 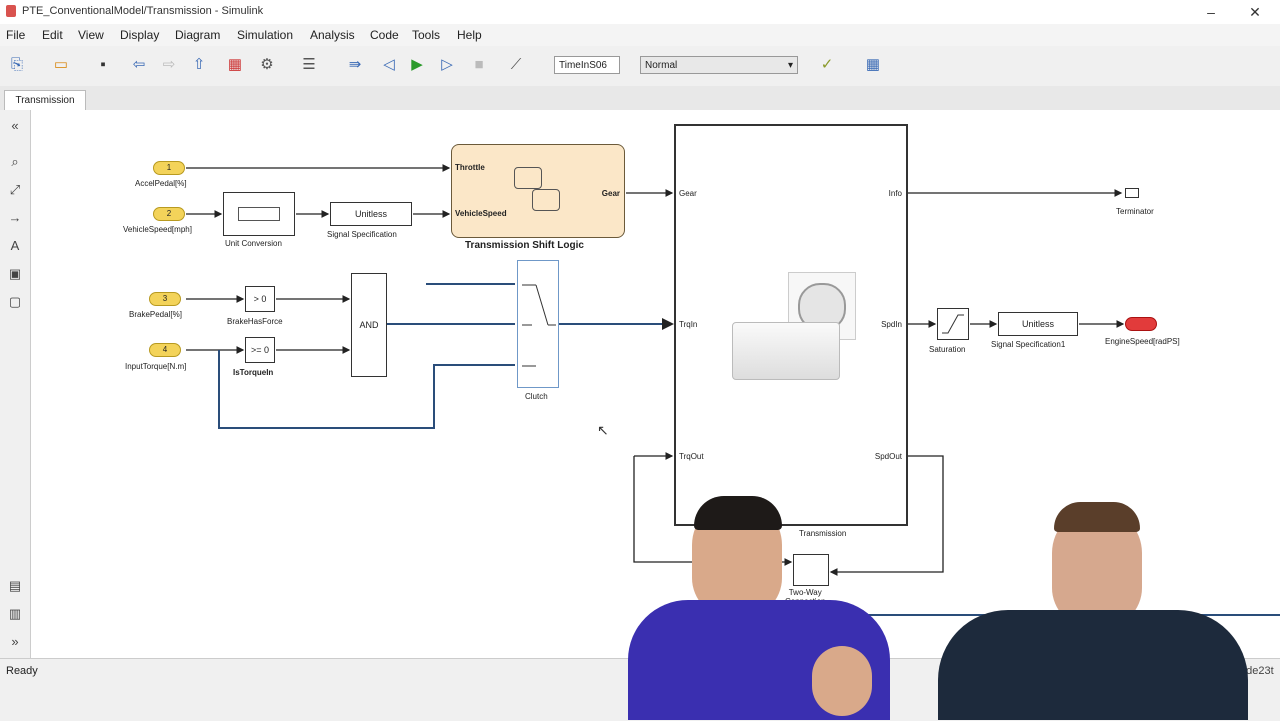 I want to click on arrow-icon: →, so click(x=15, y=218).